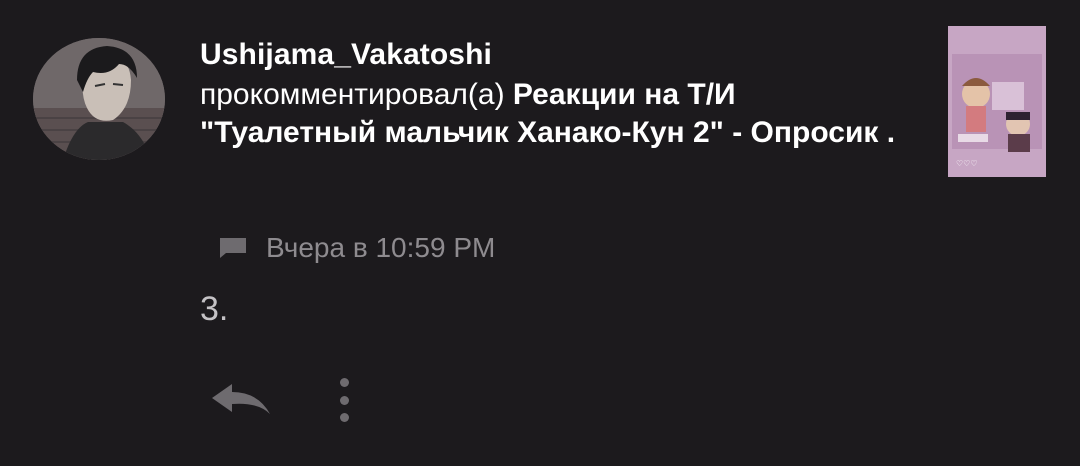  I want to click on comment-body: 3., so click(214, 309).